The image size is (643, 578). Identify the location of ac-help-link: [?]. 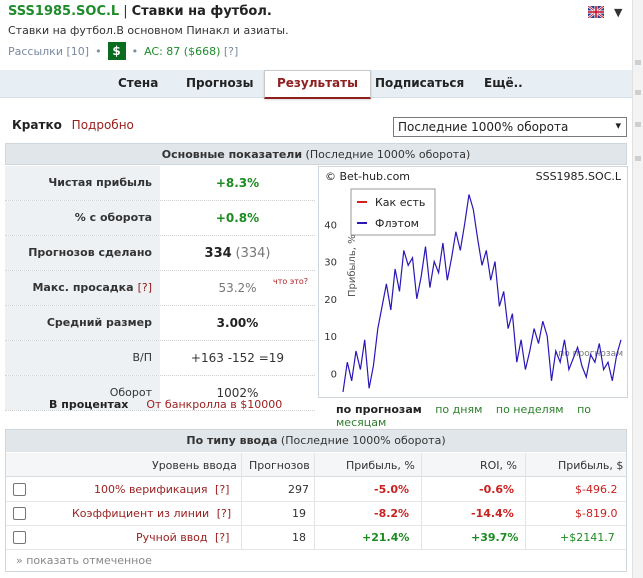
(231, 51).